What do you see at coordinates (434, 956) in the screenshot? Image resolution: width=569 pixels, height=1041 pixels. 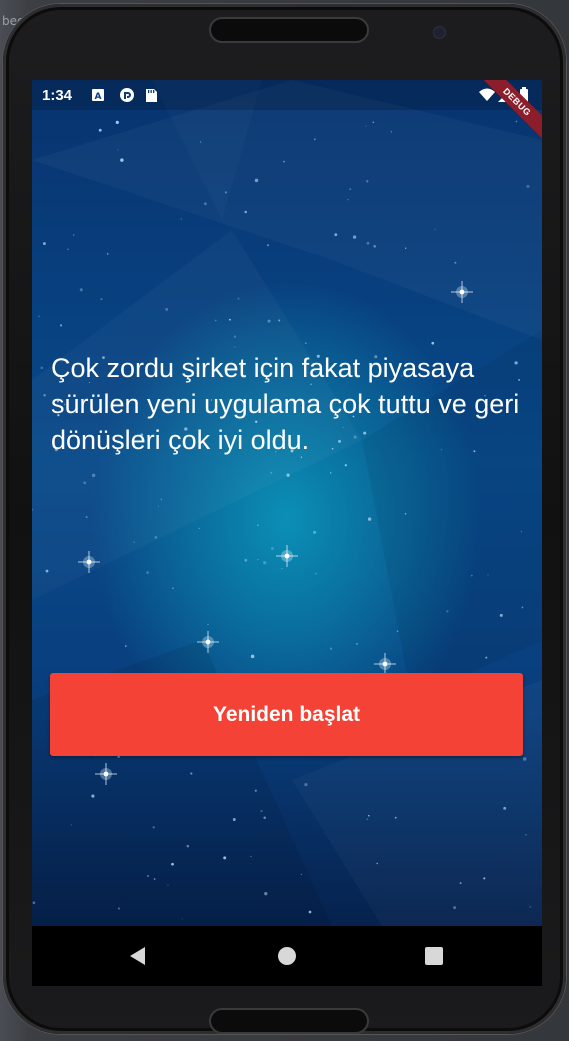 I see `recents-icon` at bounding box center [434, 956].